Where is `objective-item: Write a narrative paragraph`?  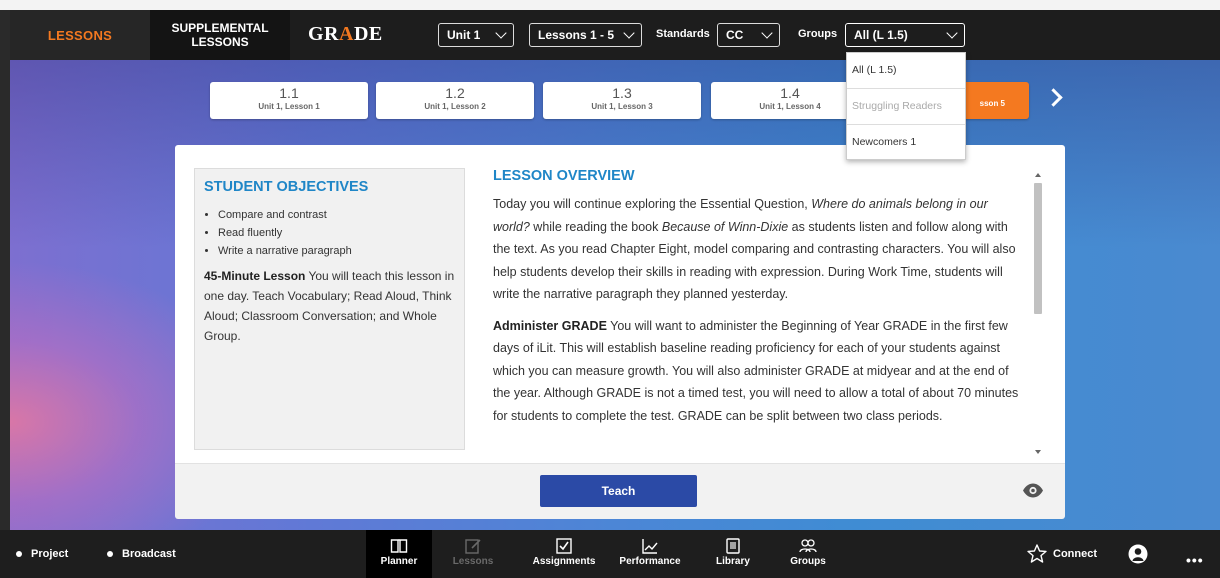
objective-item: Write a narrative paragraph is located at coordinates (336, 251).